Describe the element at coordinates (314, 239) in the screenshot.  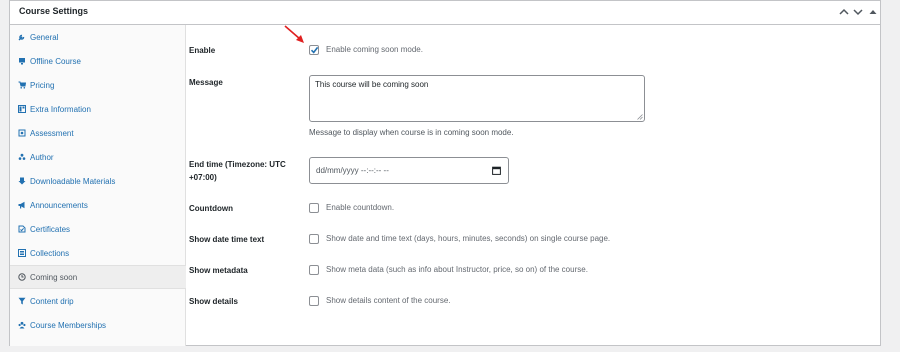
I see `show-date-time-text-checkbox` at that location.